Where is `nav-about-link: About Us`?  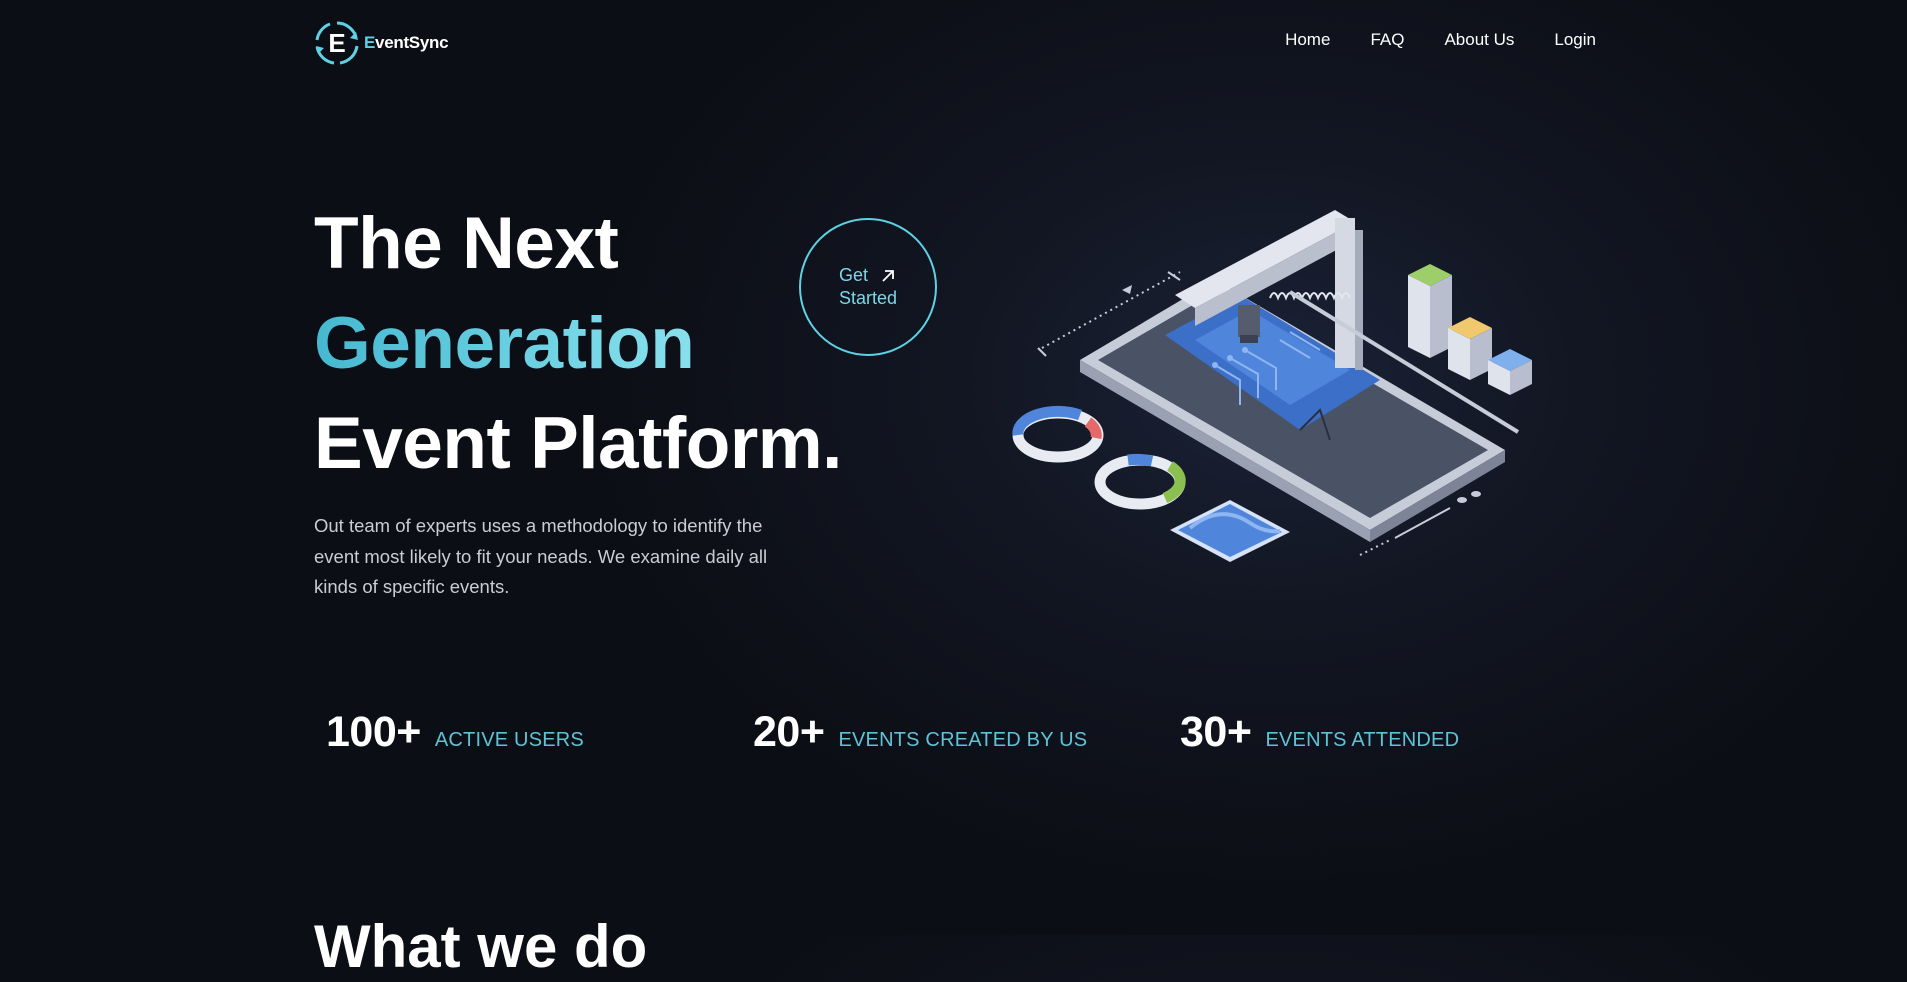
nav-about-link: About Us is located at coordinates (1479, 40).